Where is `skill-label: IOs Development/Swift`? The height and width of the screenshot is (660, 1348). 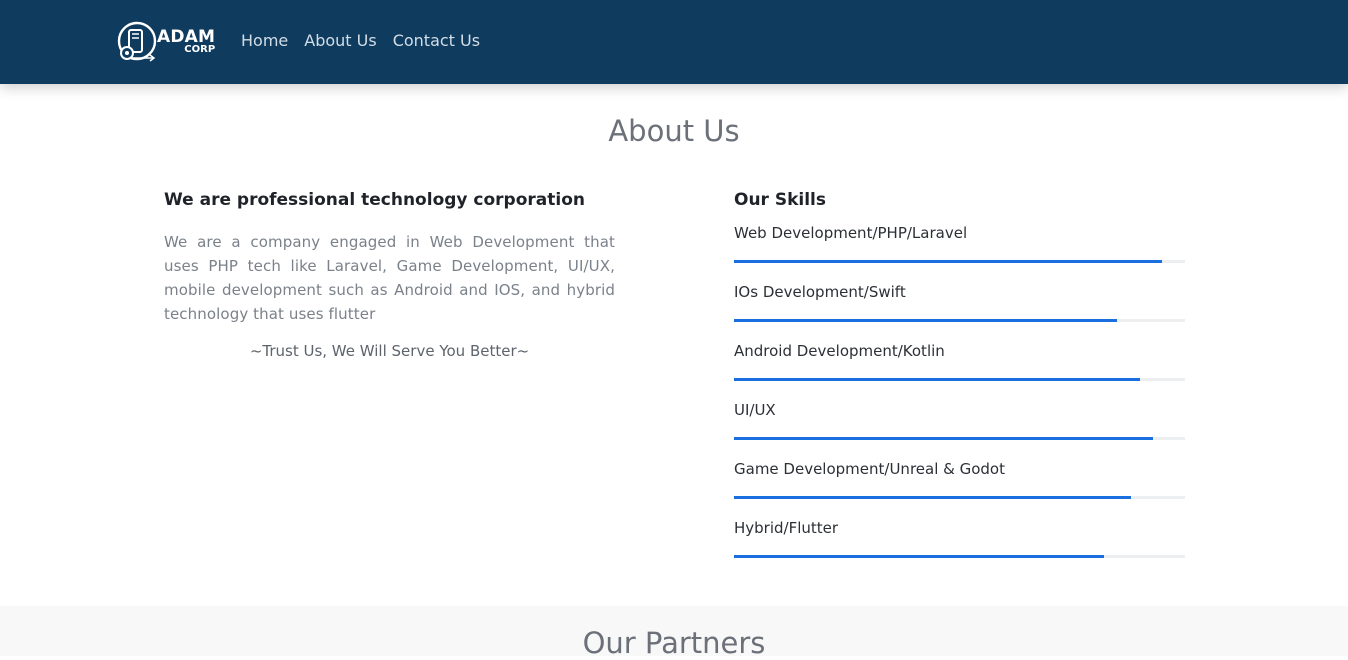
skill-label: IOs Development/Swift is located at coordinates (820, 292).